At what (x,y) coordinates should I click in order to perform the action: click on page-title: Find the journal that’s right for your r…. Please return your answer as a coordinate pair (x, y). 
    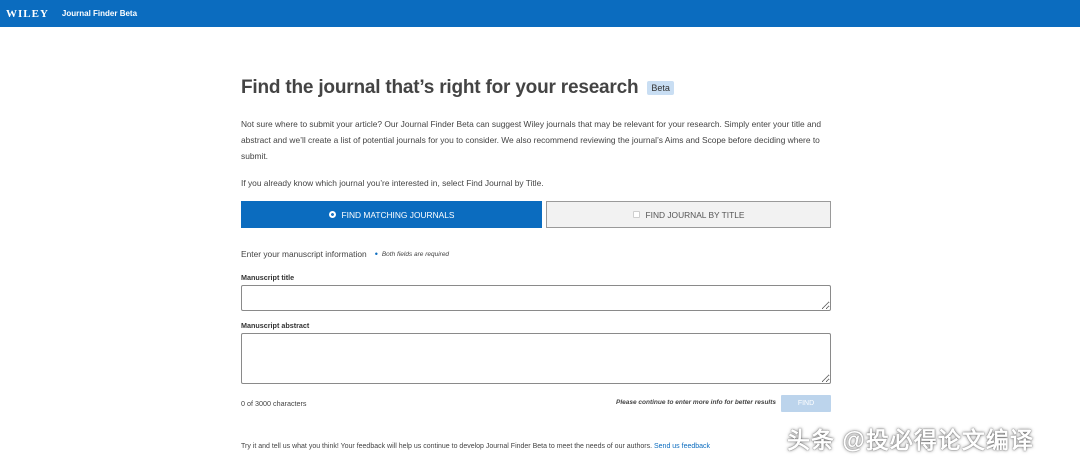
    Looking at the image, I should click on (440, 87).